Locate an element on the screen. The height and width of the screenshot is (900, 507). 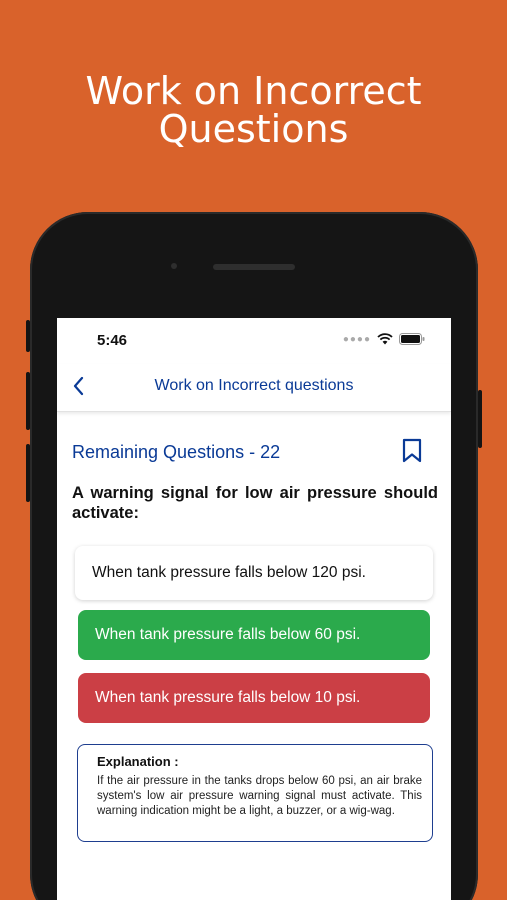
phone-mute-switch is located at coordinates (28, 336).